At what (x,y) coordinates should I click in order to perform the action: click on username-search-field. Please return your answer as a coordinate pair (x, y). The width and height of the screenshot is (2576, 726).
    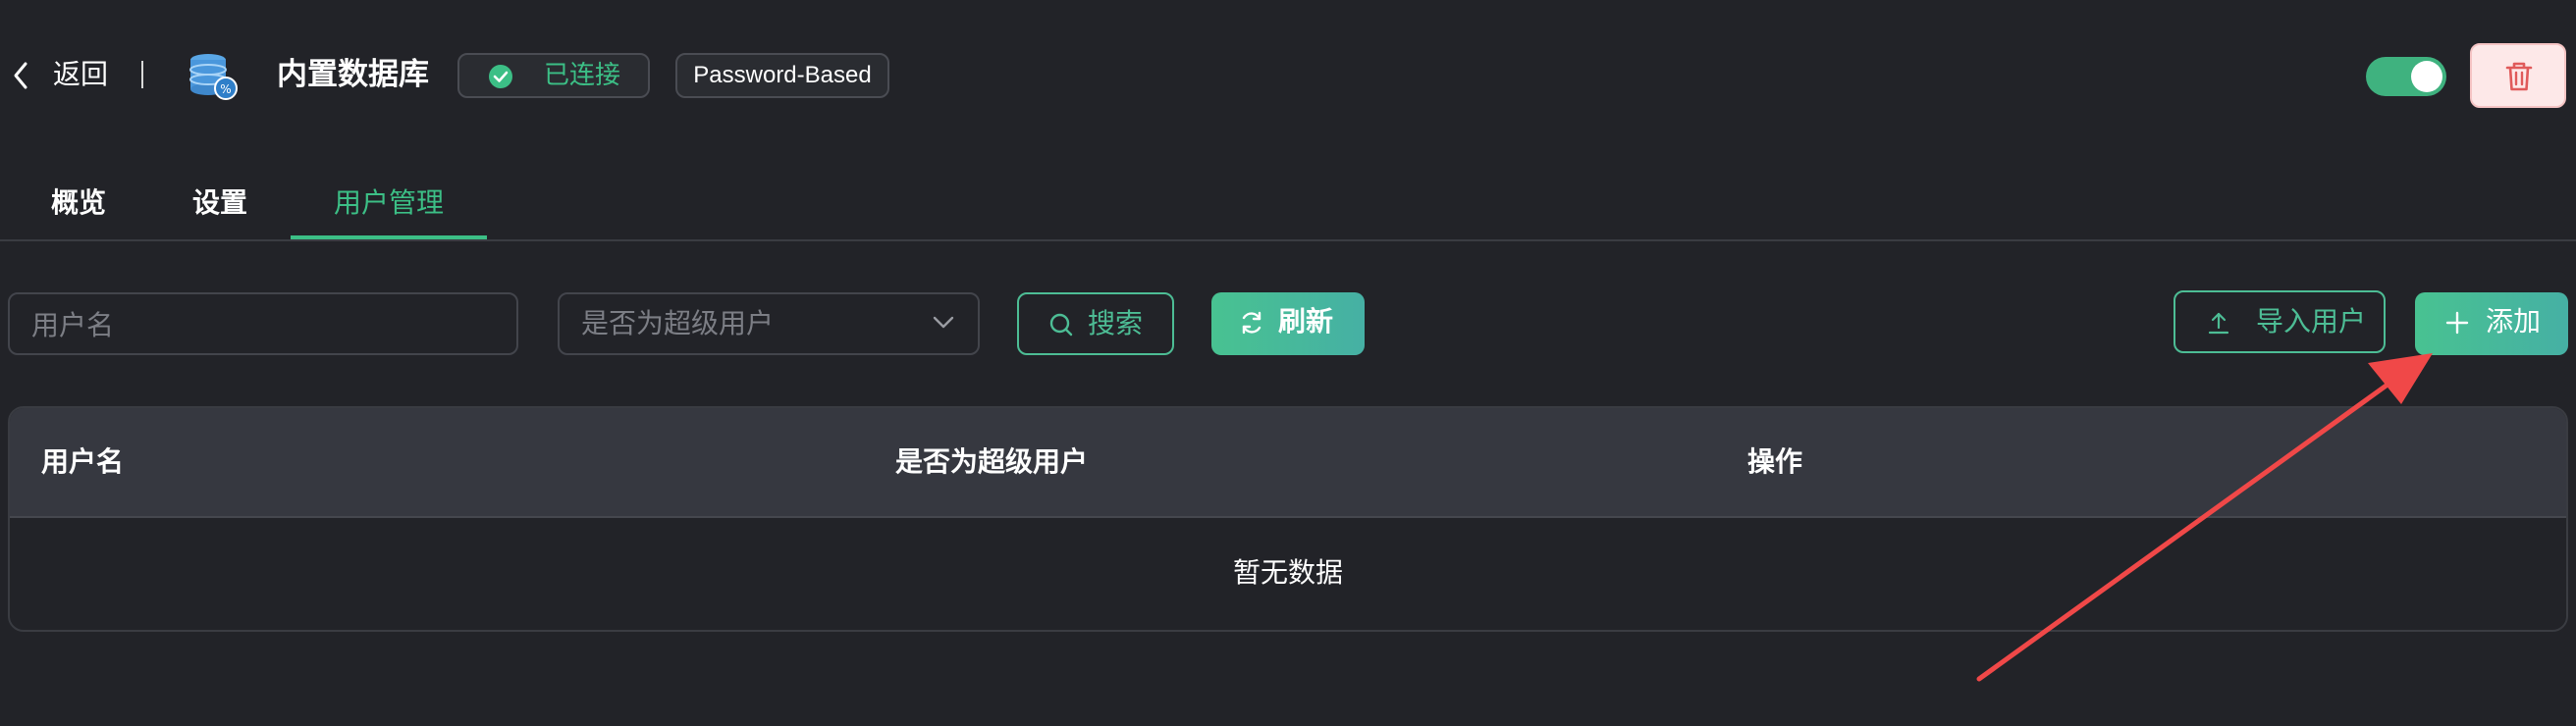
    Looking at the image, I should click on (263, 324).